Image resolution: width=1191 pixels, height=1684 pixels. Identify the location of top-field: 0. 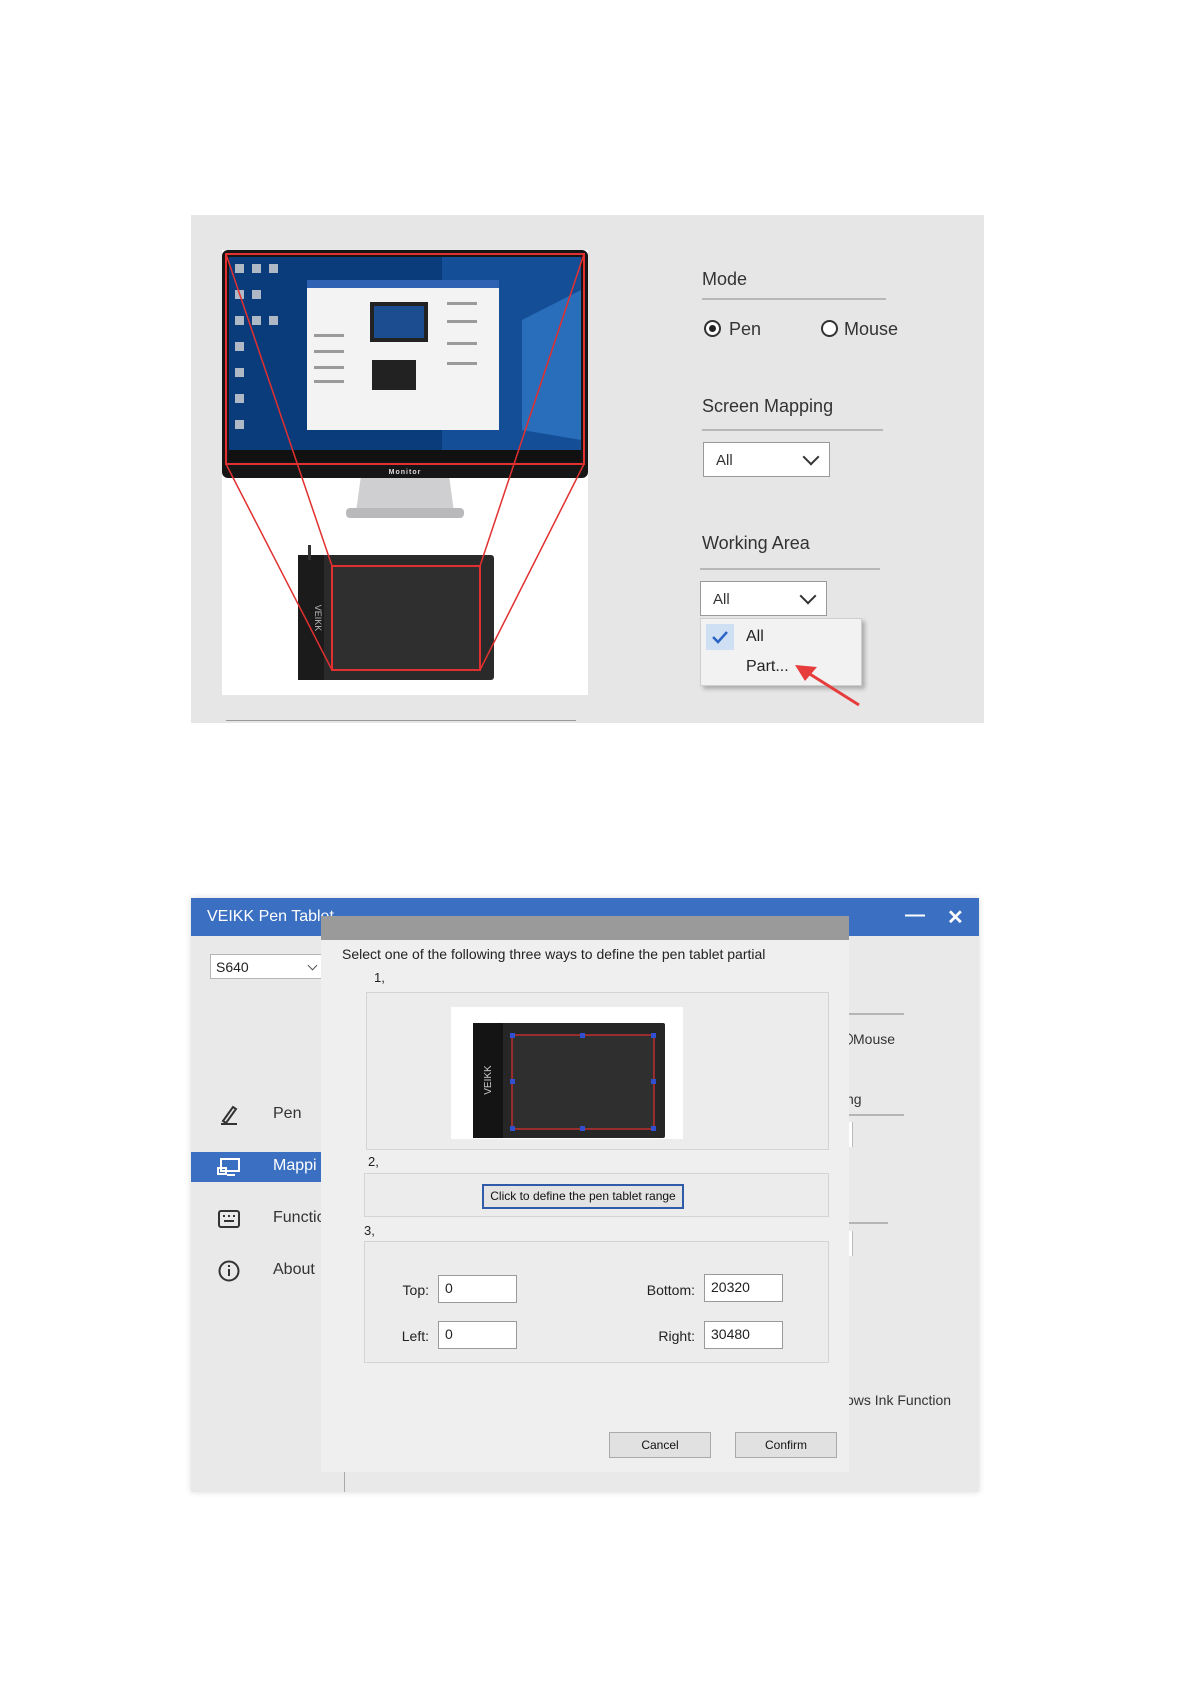
(477, 1289).